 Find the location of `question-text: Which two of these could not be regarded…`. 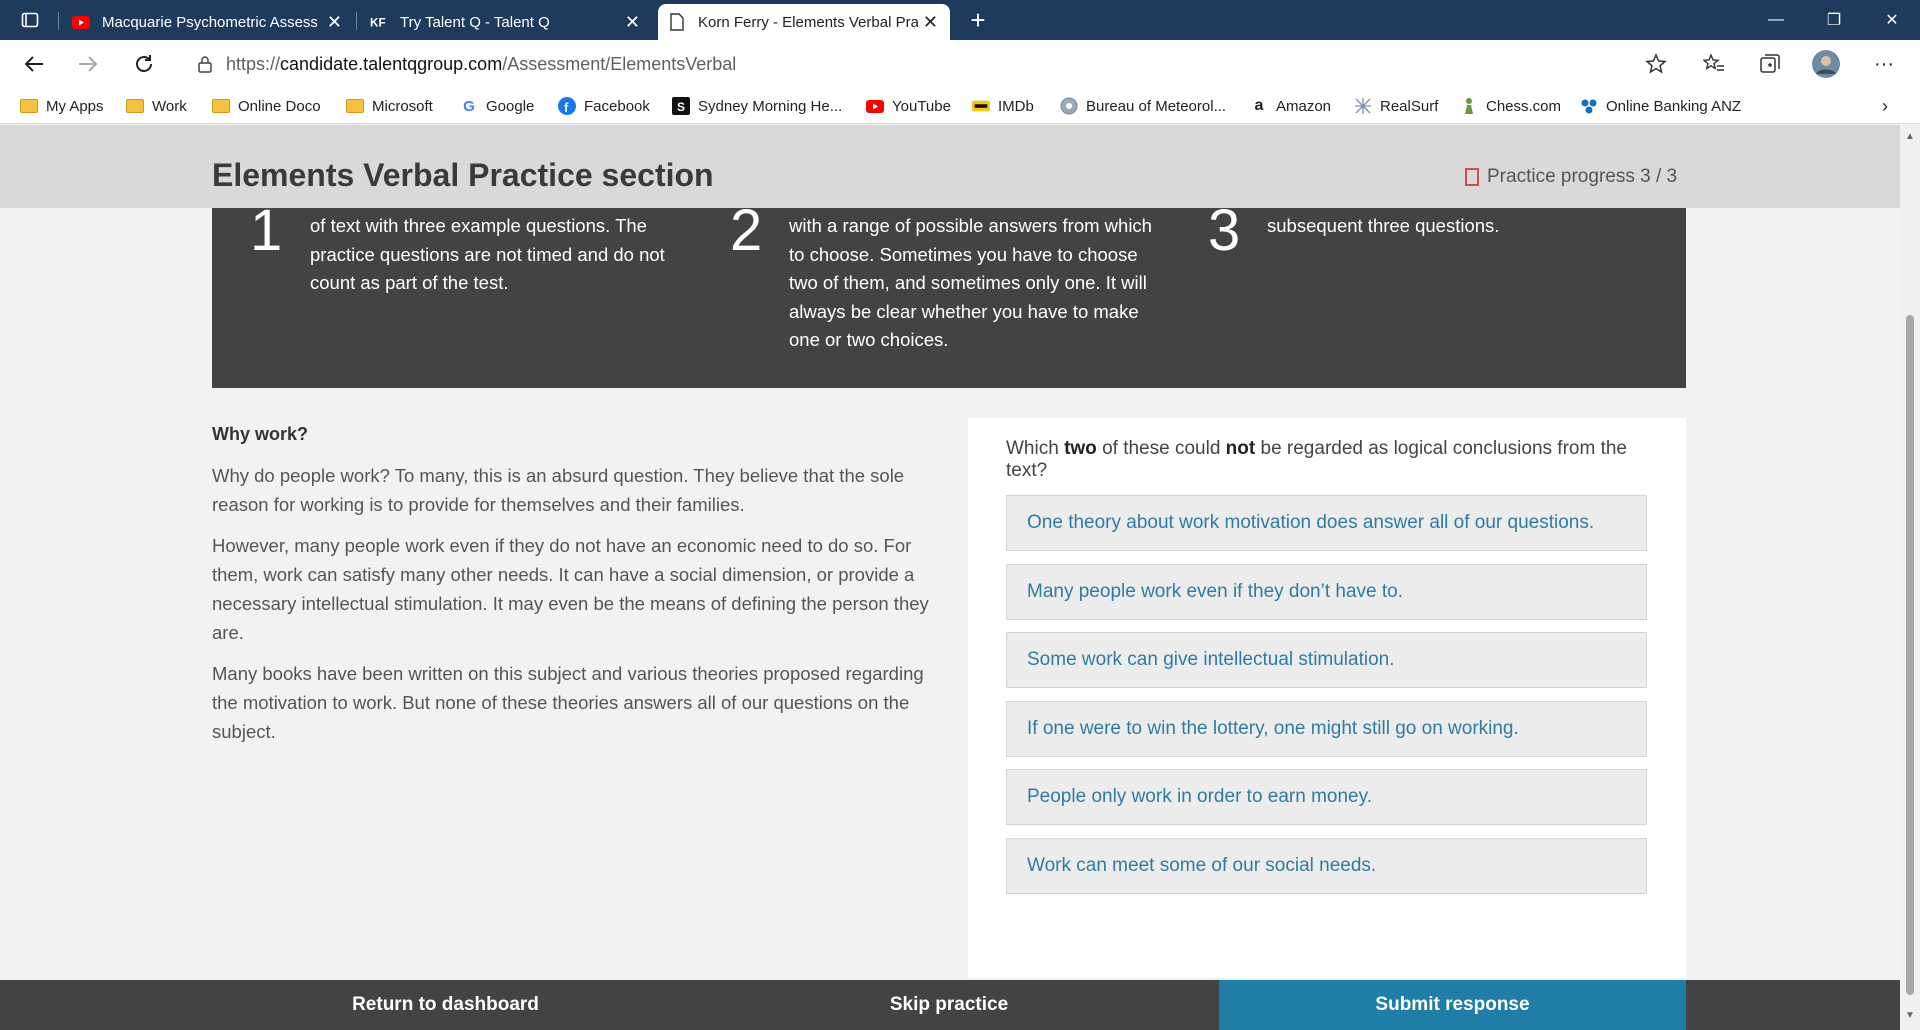

question-text: Which two of these could not be regarded… is located at coordinates (1316, 459).